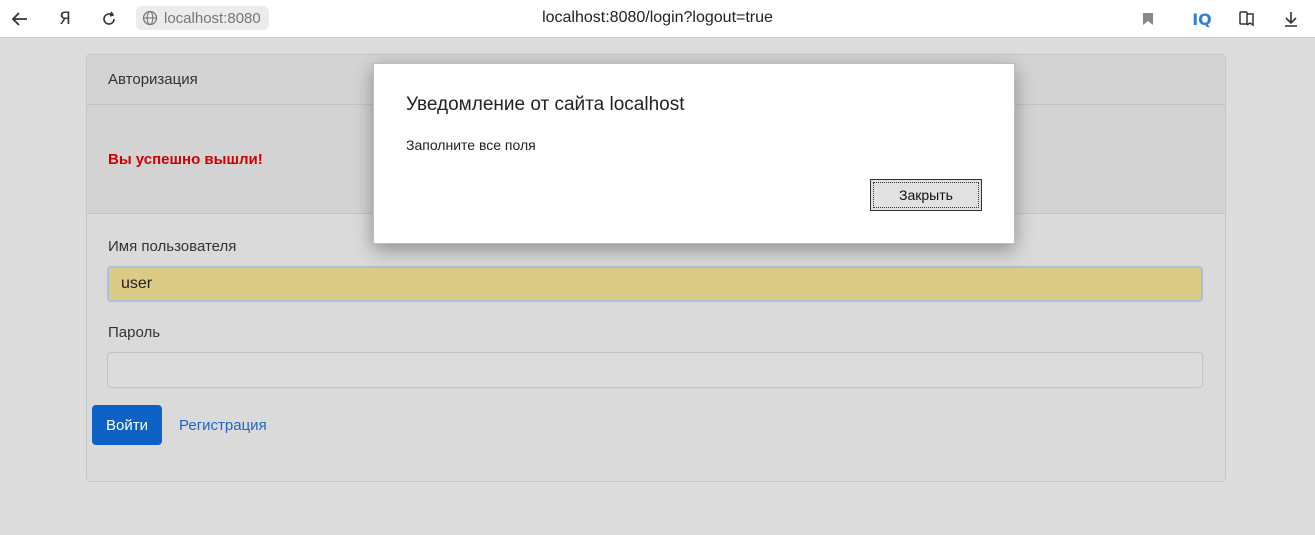  Describe the element at coordinates (1291, 19) in the screenshot. I see `download-icon` at that location.